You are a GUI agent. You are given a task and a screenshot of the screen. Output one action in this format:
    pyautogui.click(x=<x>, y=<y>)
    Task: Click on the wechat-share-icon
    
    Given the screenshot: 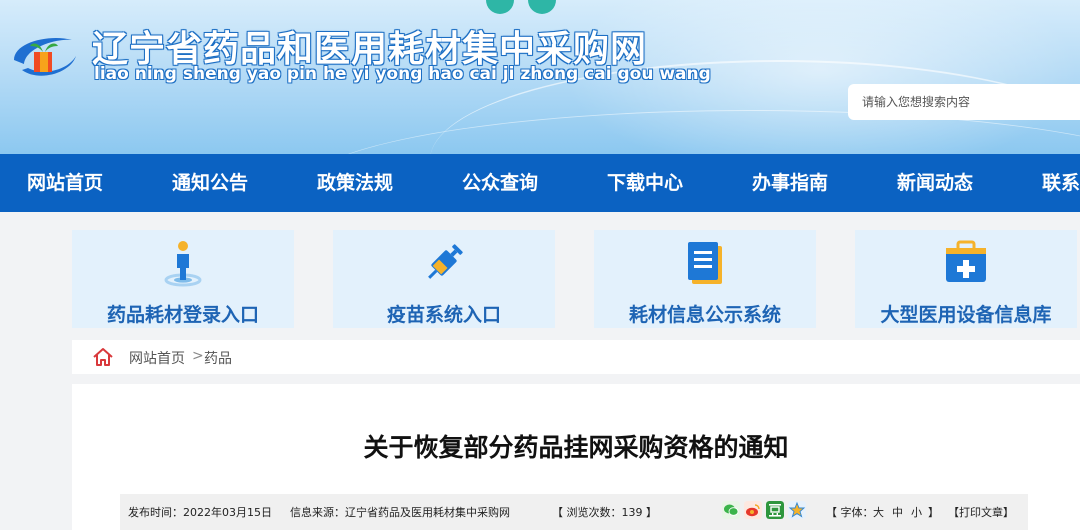 What is the action you would take?
    pyautogui.click(x=731, y=510)
    